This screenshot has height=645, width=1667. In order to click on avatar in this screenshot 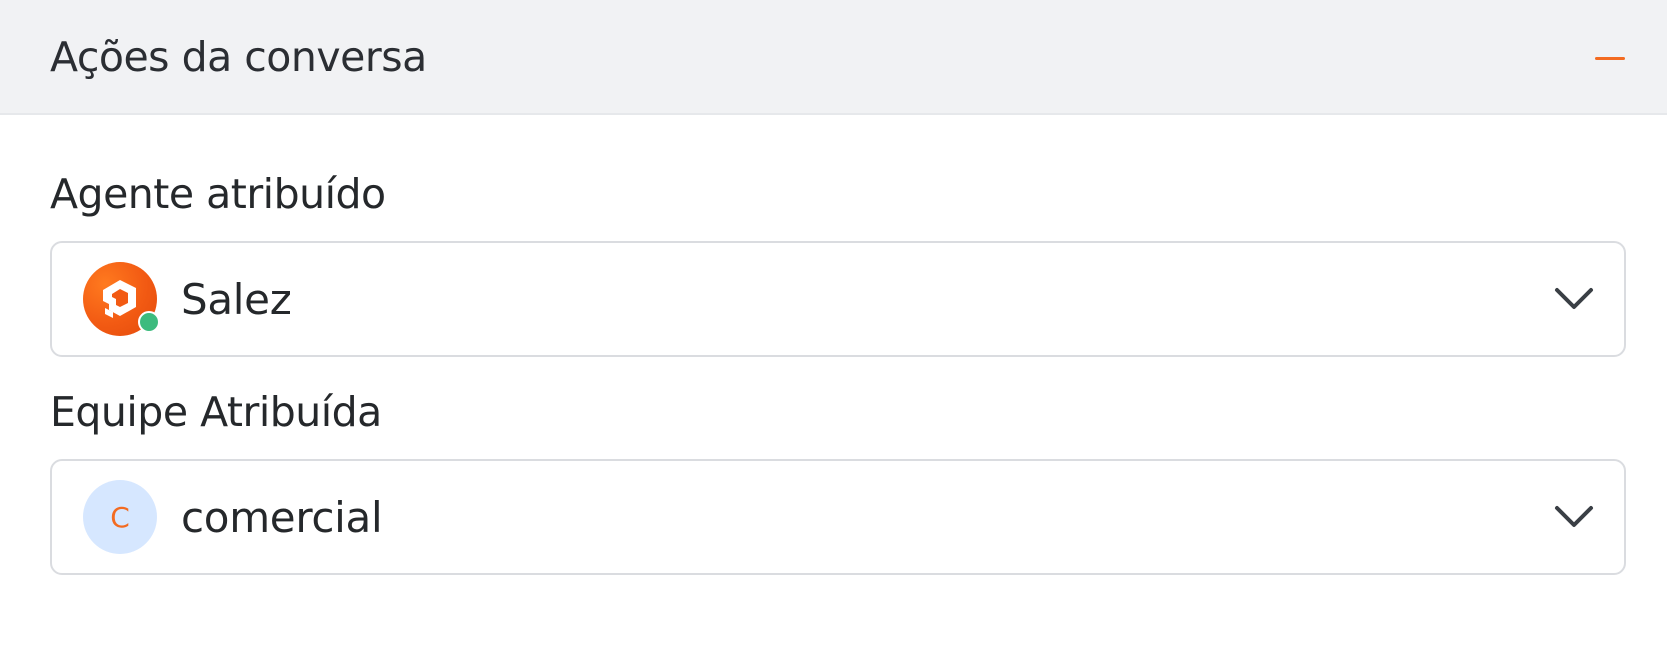, I will do `click(121, 299)`.